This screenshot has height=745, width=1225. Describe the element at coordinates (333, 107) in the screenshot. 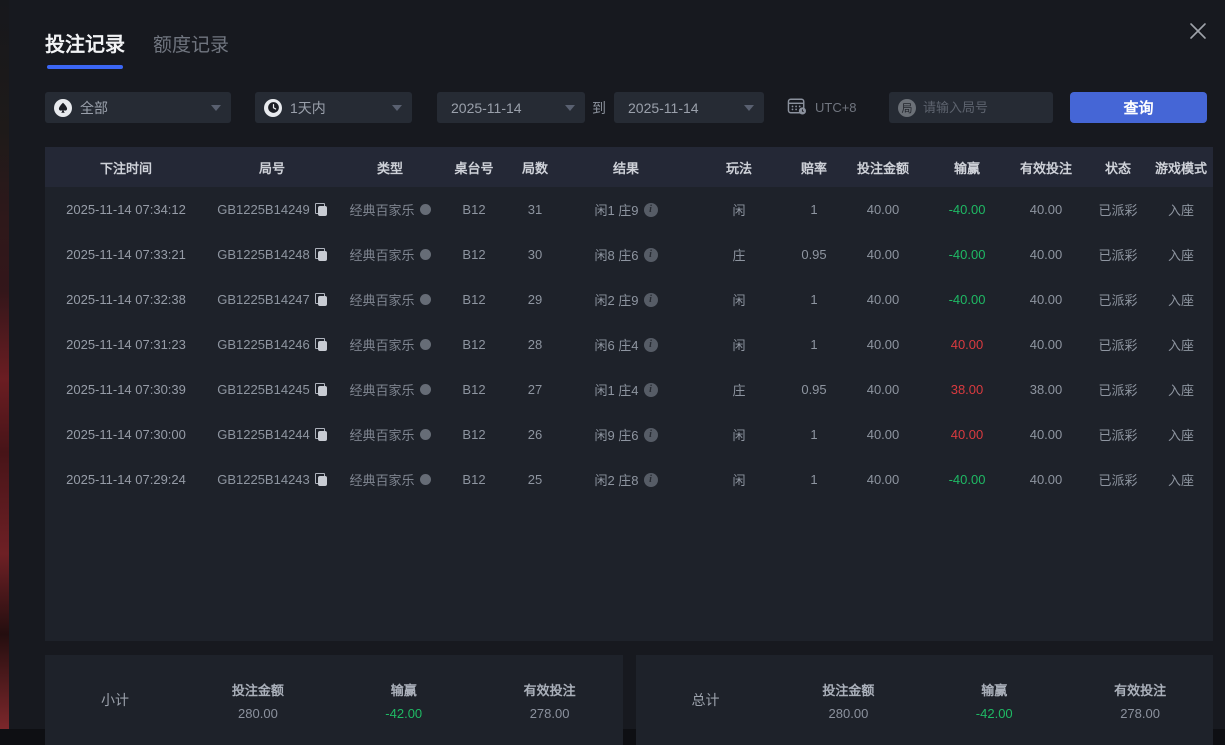

I see `time-range-select: 1天内` at that location.